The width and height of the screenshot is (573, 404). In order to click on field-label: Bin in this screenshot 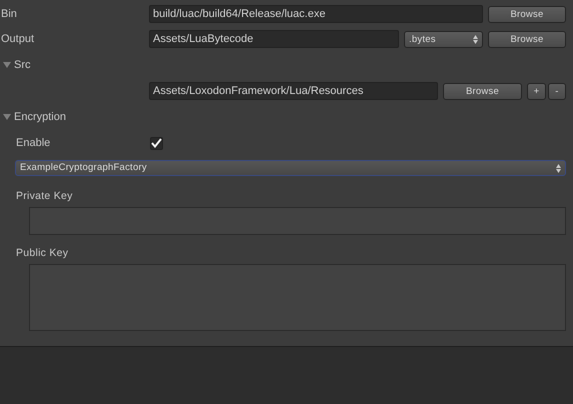, I will do `click(9, 14)`.